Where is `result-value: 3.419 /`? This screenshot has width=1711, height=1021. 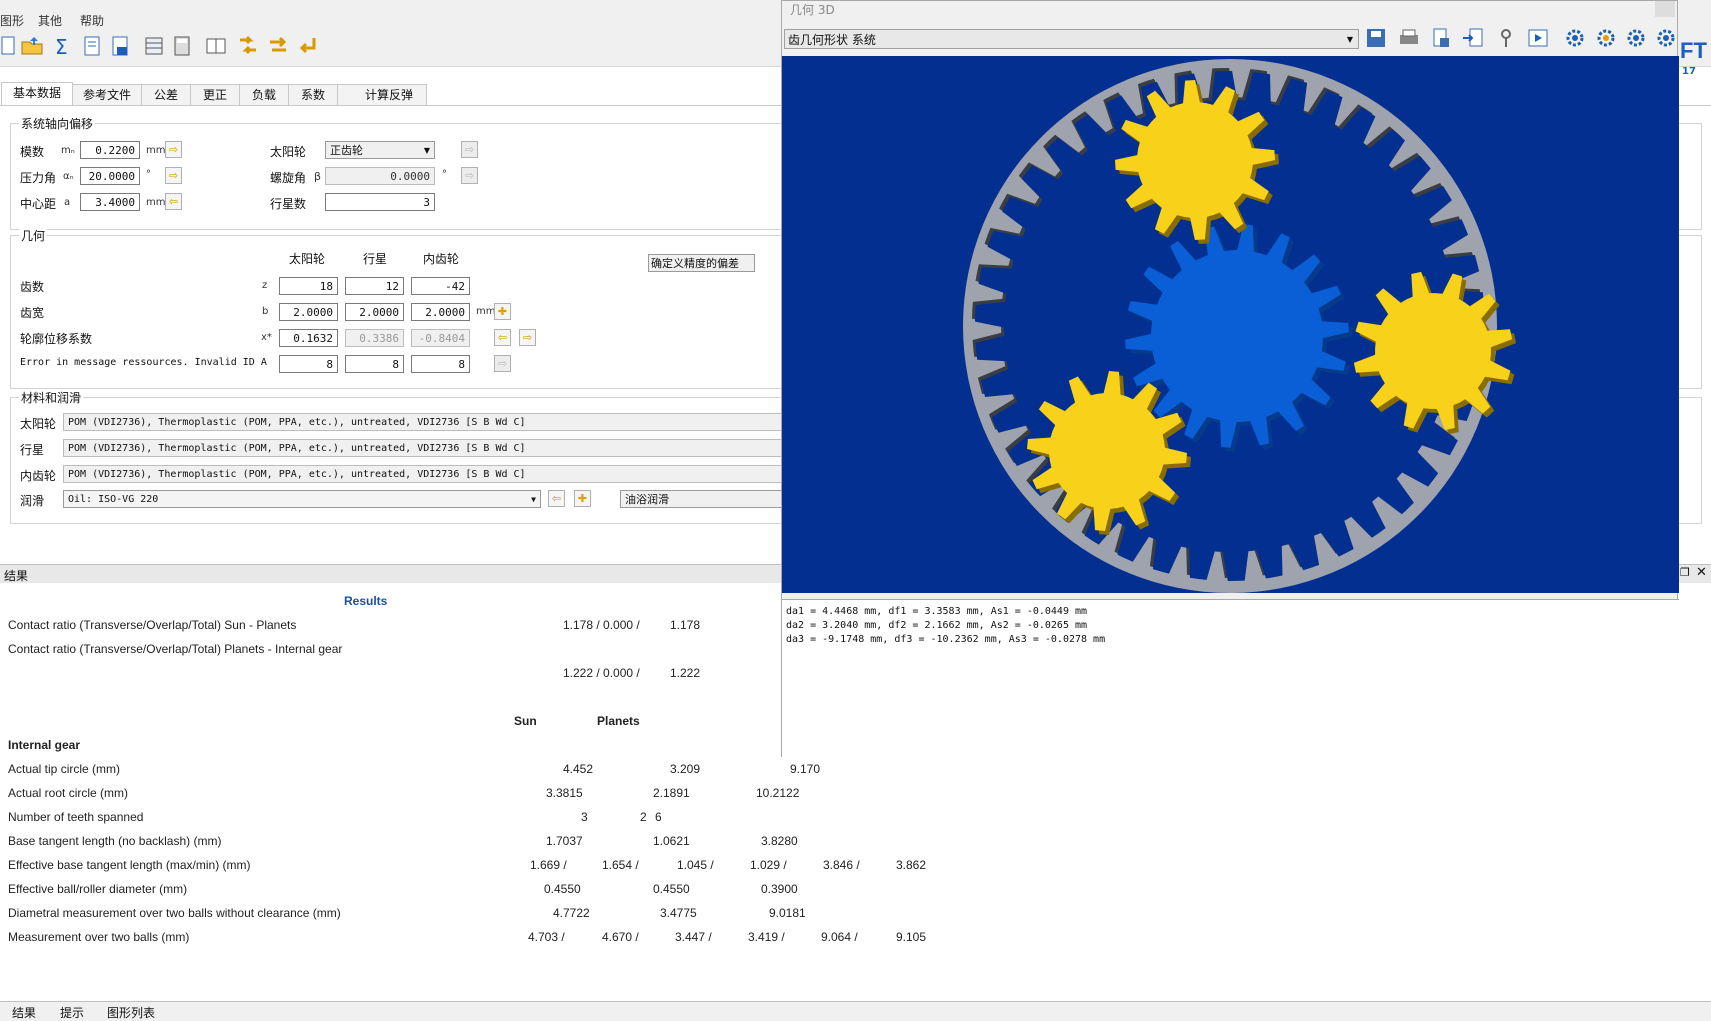
result-value: 3.419 / is located at coordinates (766, 937).